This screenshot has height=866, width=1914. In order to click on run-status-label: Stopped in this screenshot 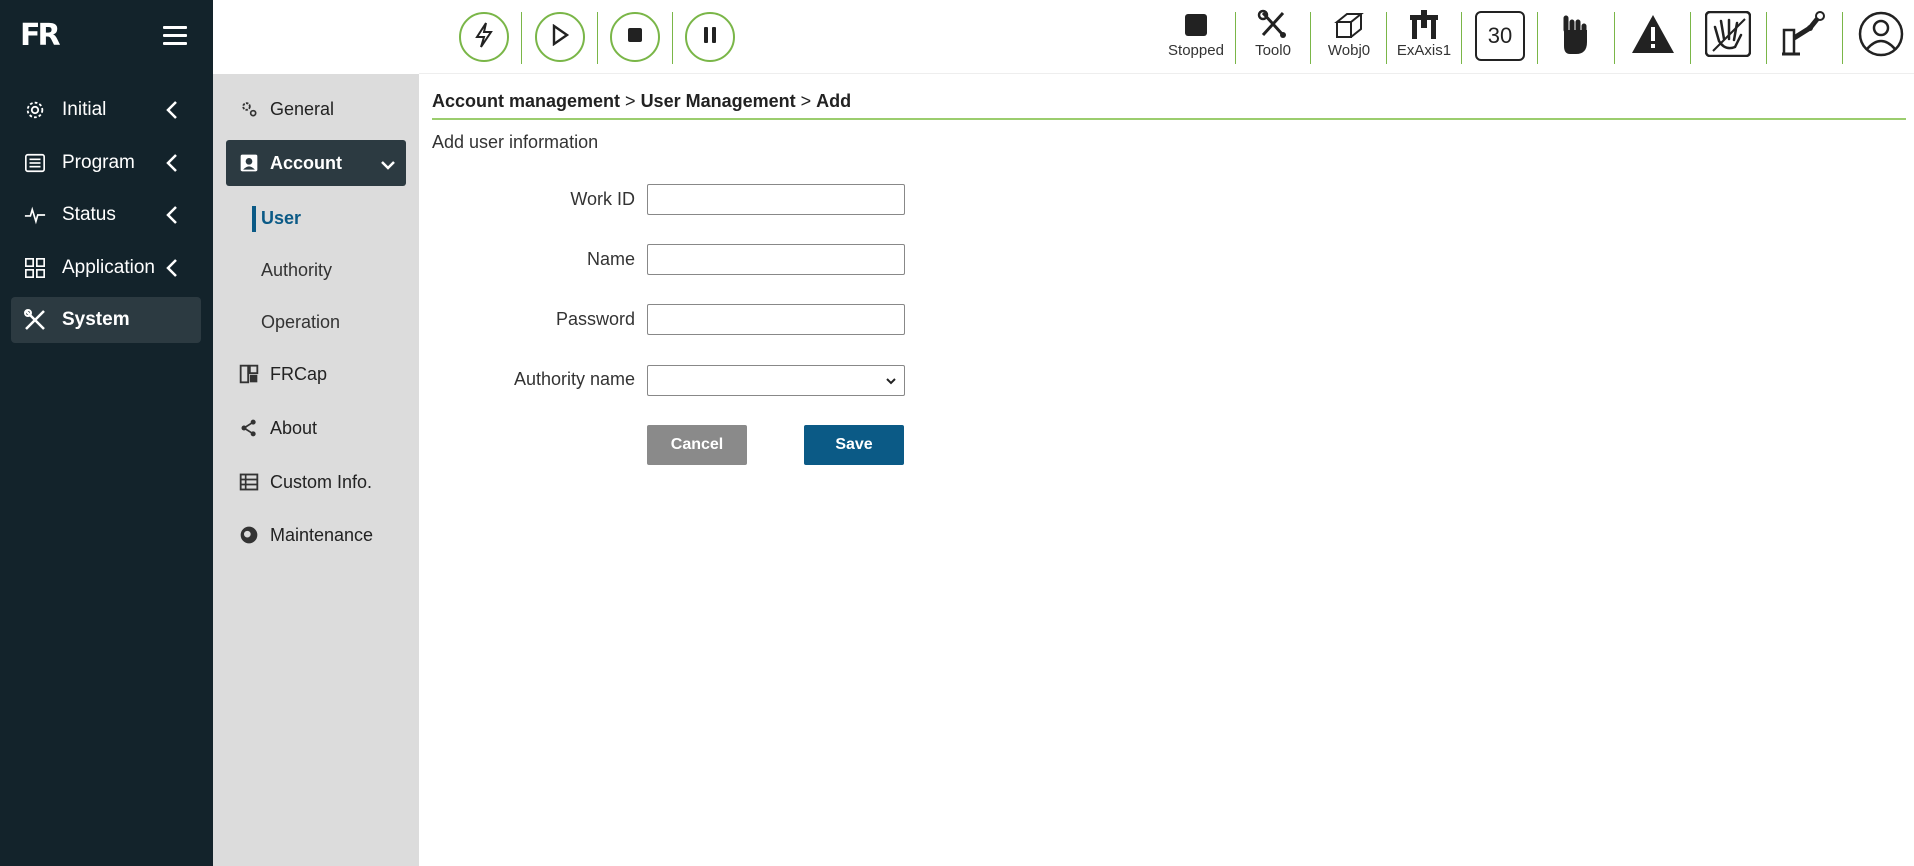, I will do `click(1196, 50)`.